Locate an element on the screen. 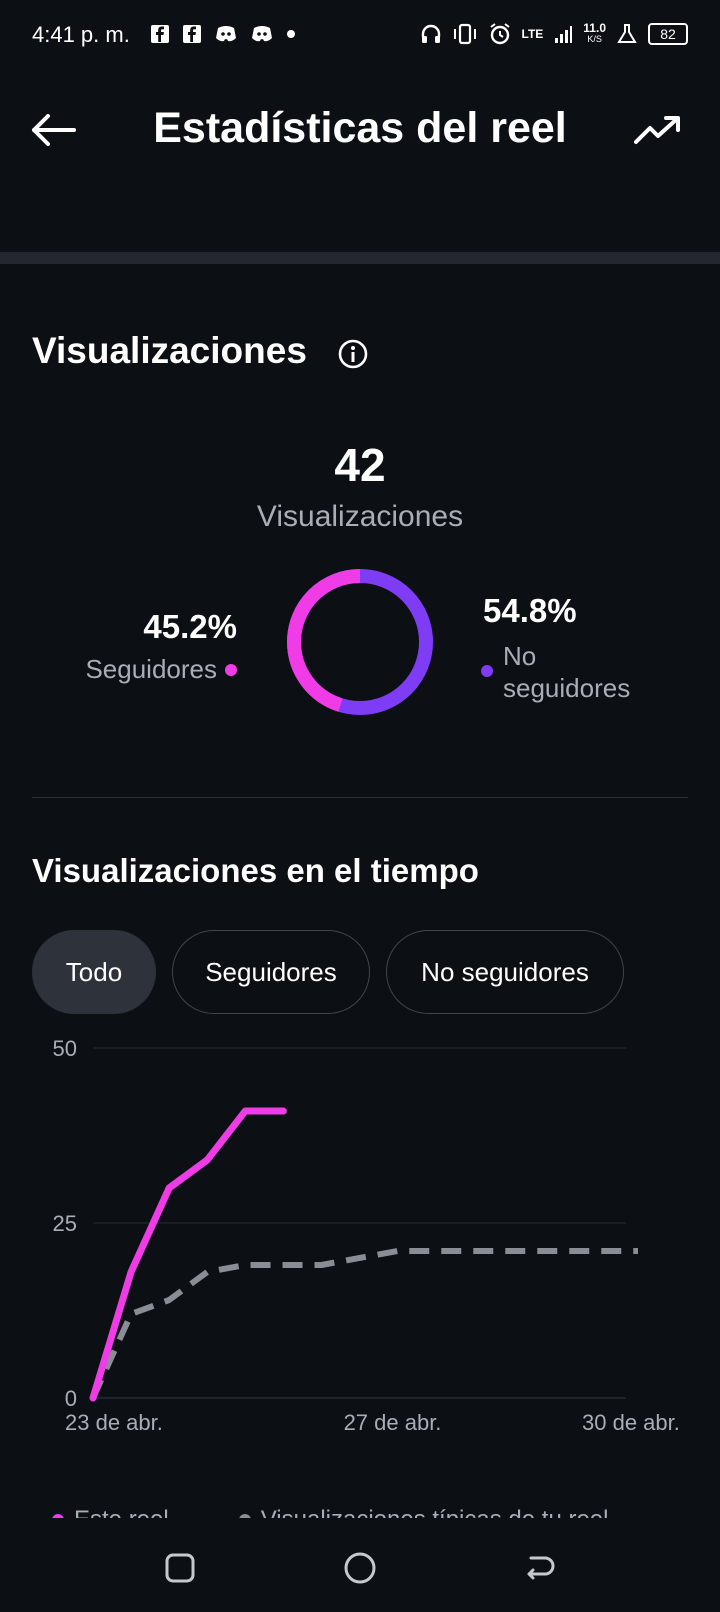 This screenshot has height=1612, width=720. non-followers-label: No seguidores is located at coordinates (567, 672).